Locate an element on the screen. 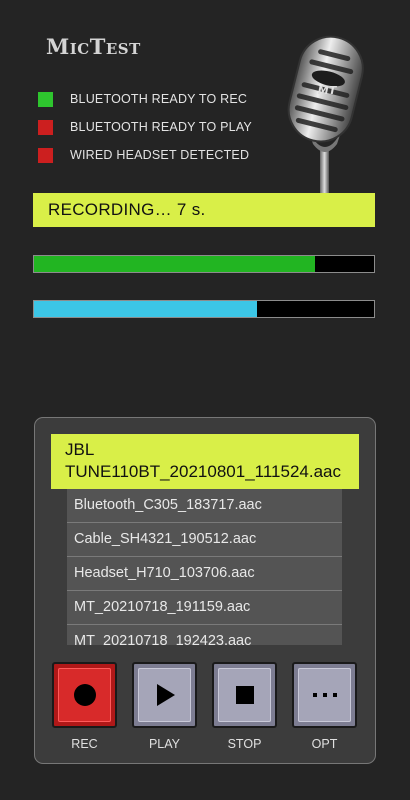 This screenshot has height=800, width=410. mic-badge-text: MT is located at coordinates (328, 90).